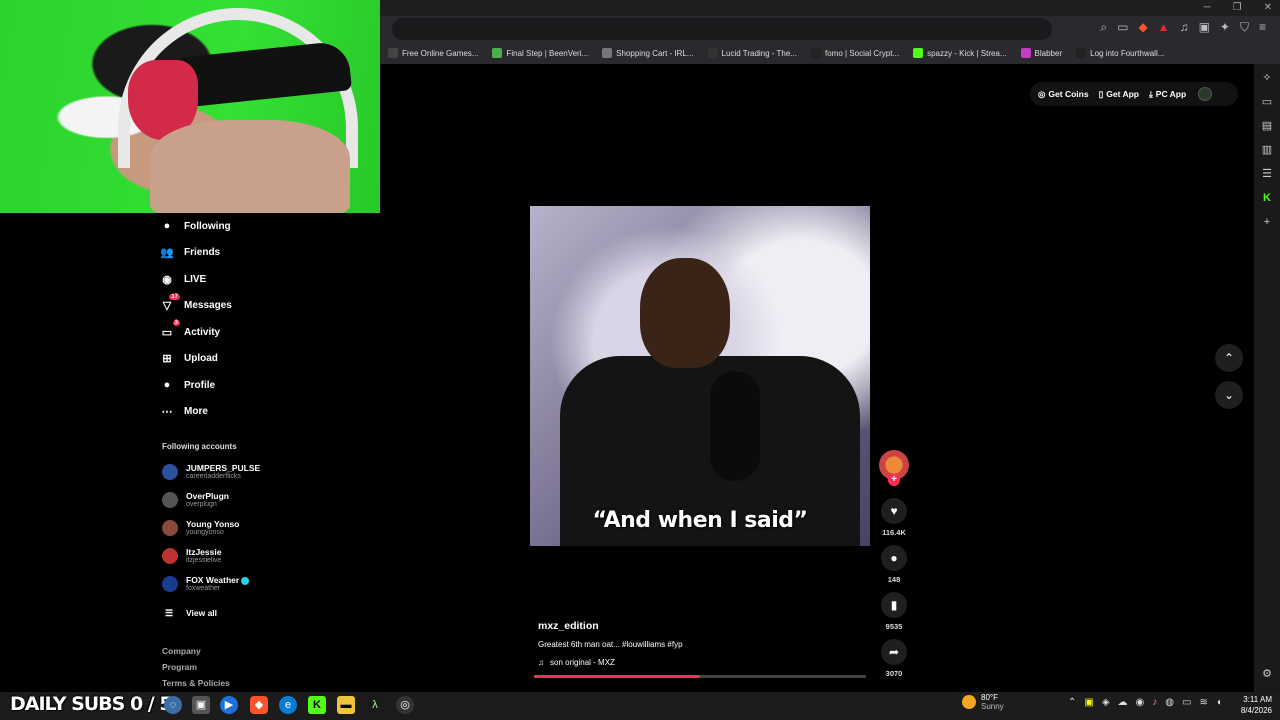 The height and width of the screenshot is (720, 1280). I want to click on search-icon: ⌕, so click(1103, 27).